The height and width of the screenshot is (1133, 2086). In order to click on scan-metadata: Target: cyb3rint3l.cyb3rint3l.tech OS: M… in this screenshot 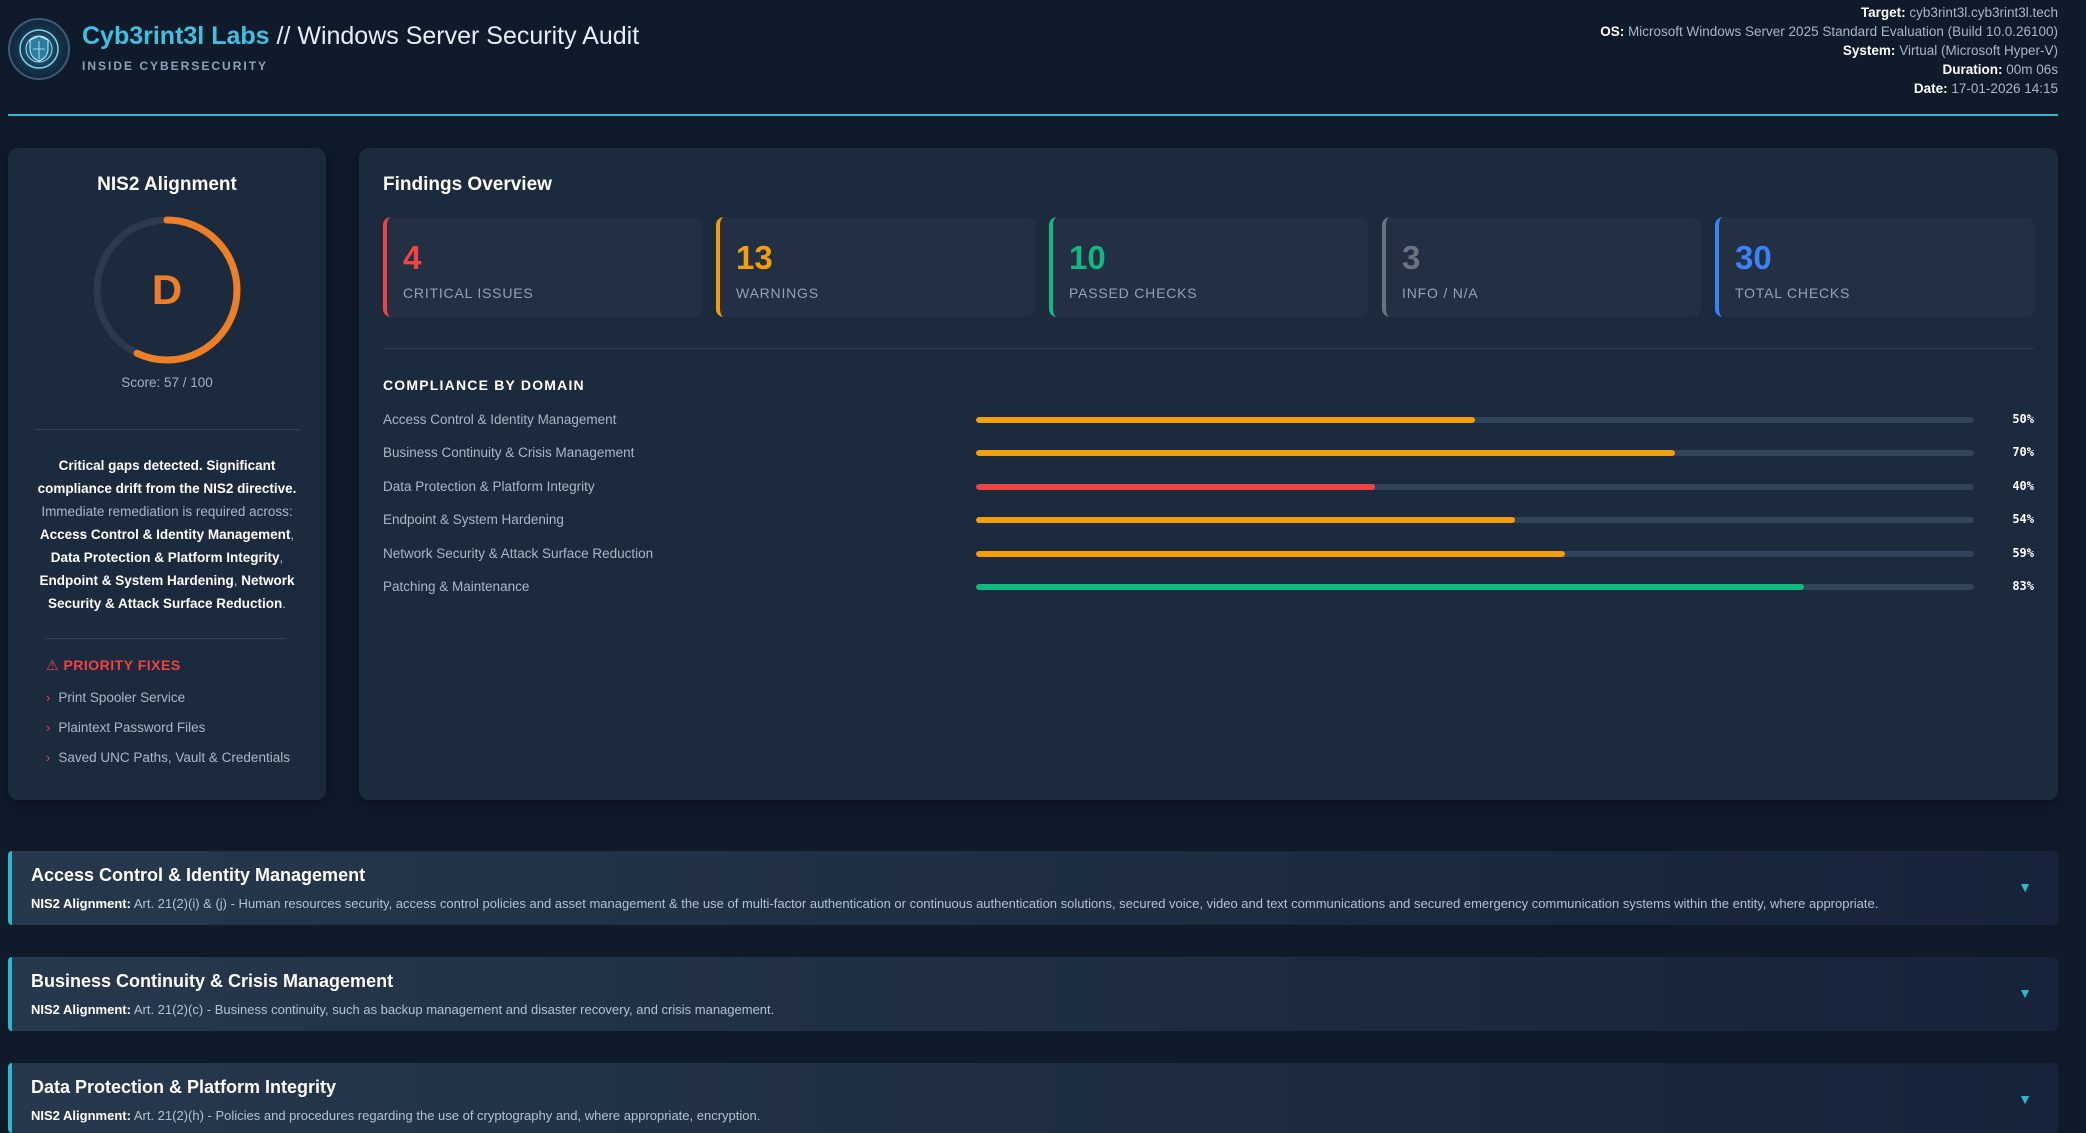, I will do `click(1829, 50)`.